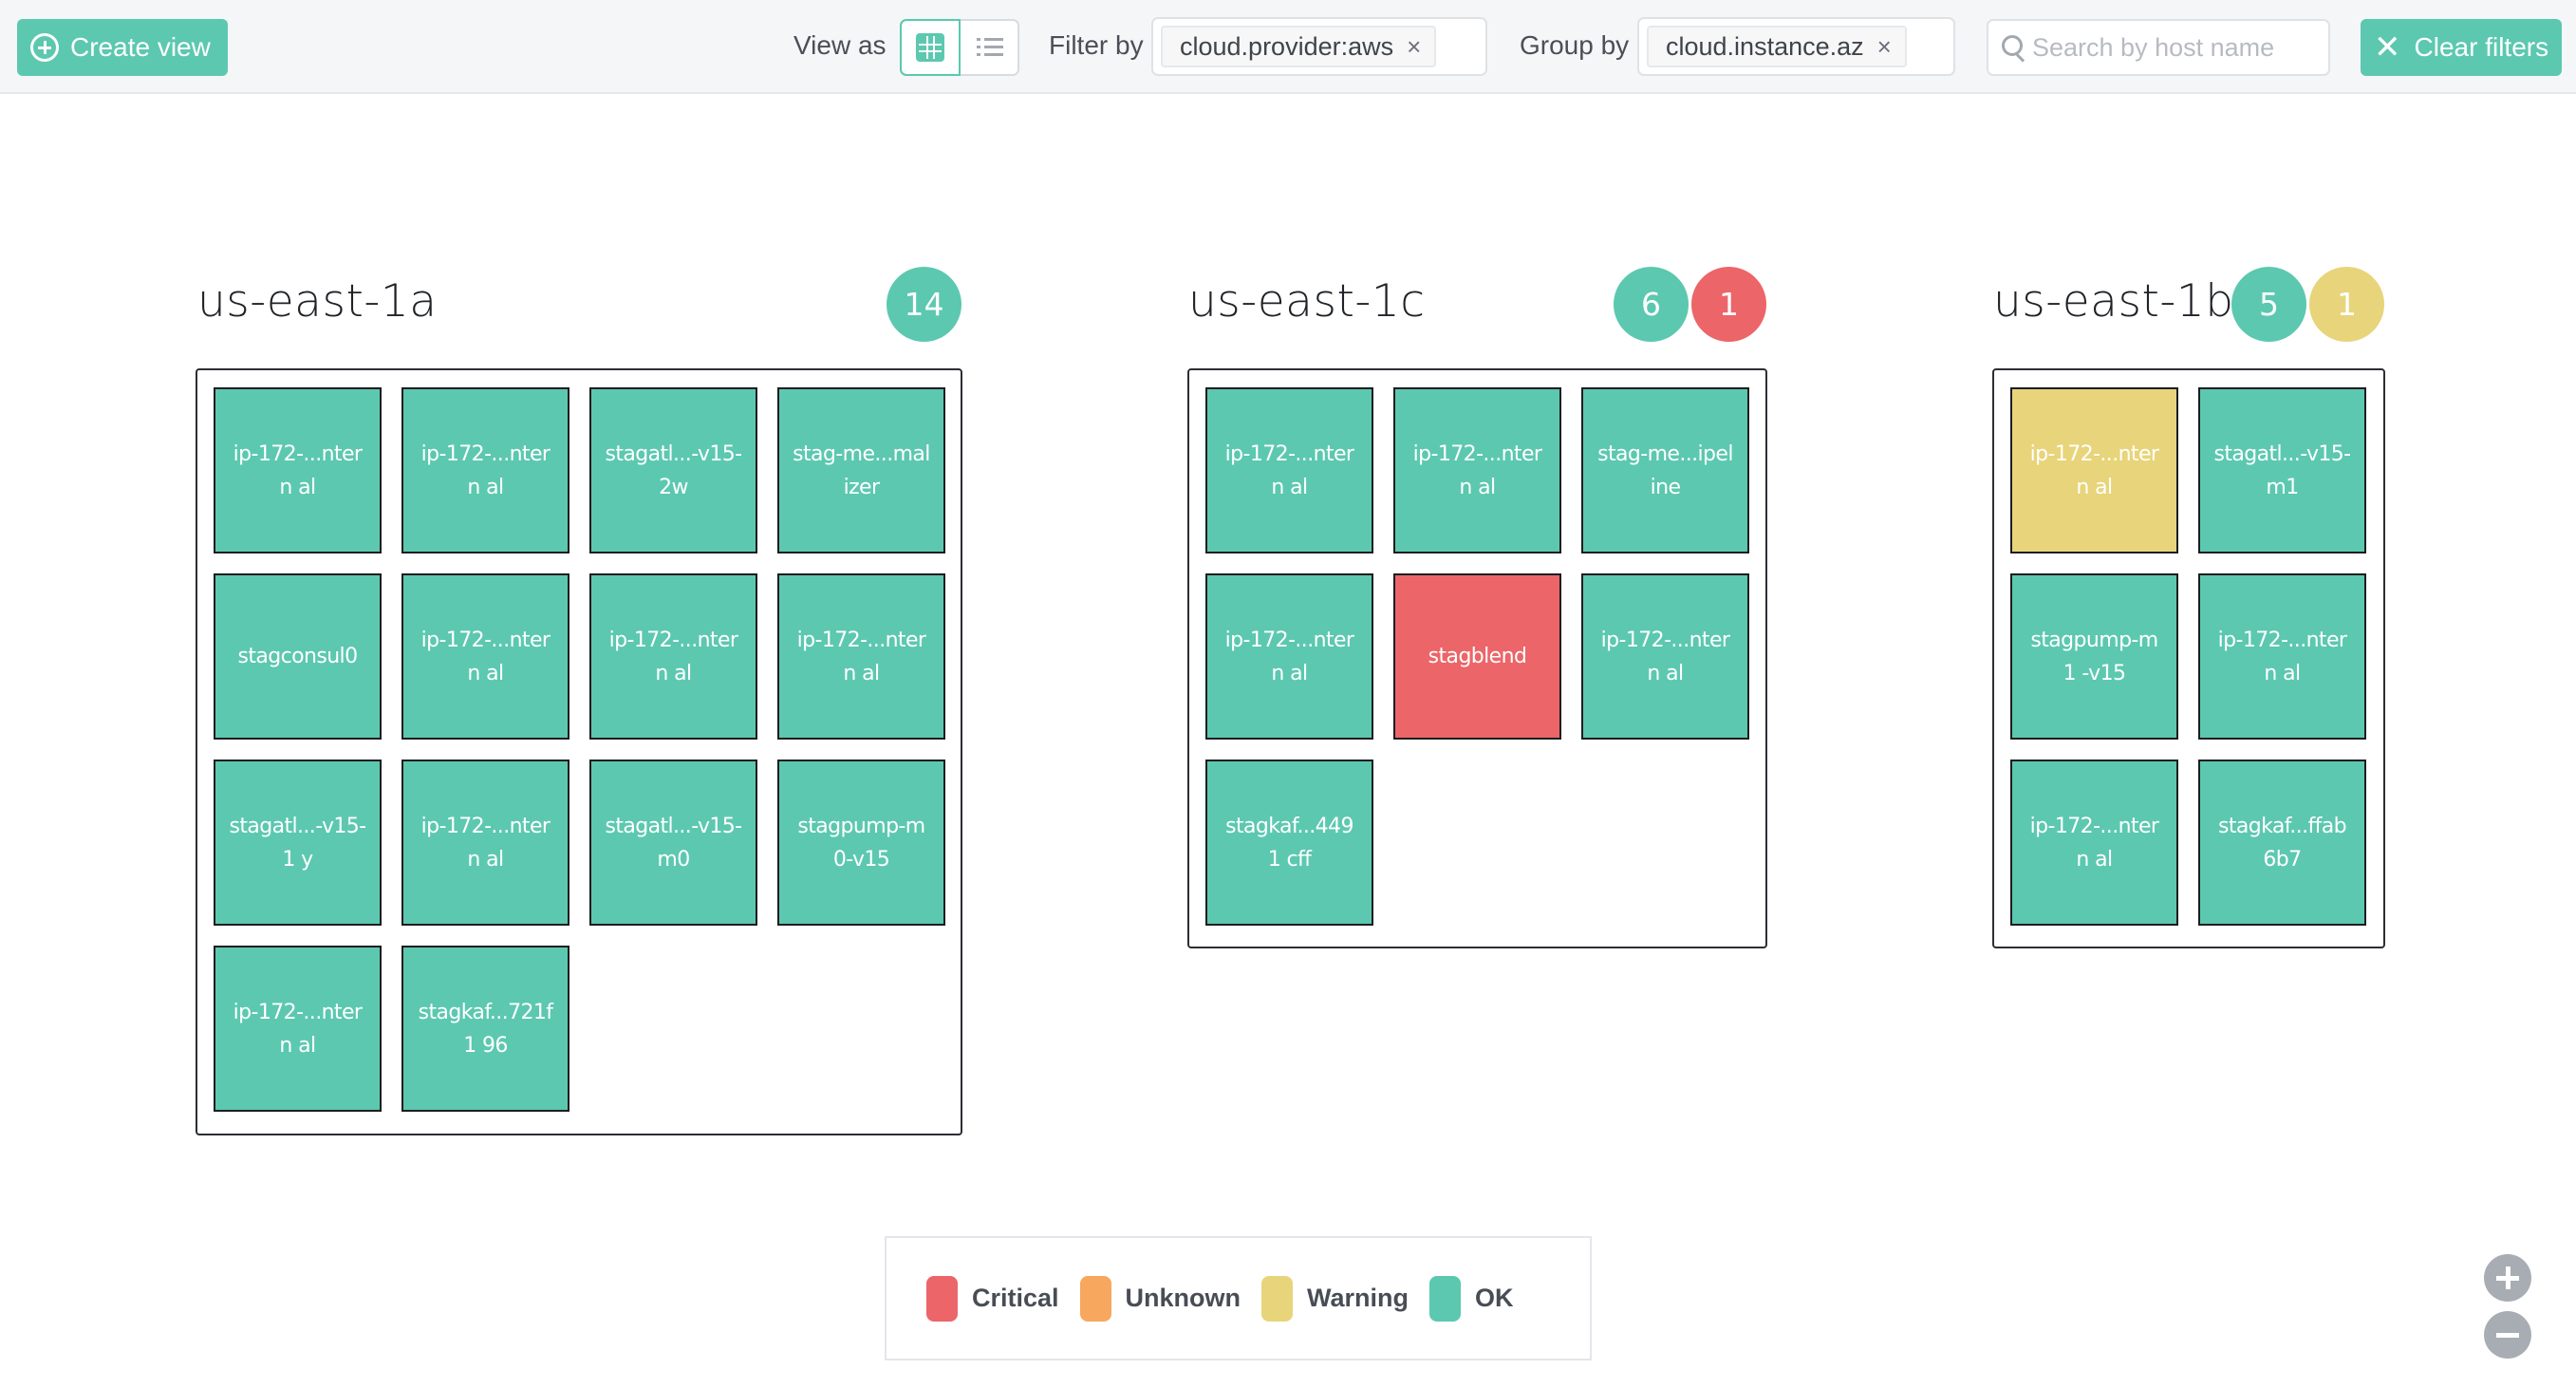 This screenshot has height=1388, width=2576. Describe the element at coordinates (1471, 1298) in the screenshot. I see `legend-item-ok: OK` at that location.